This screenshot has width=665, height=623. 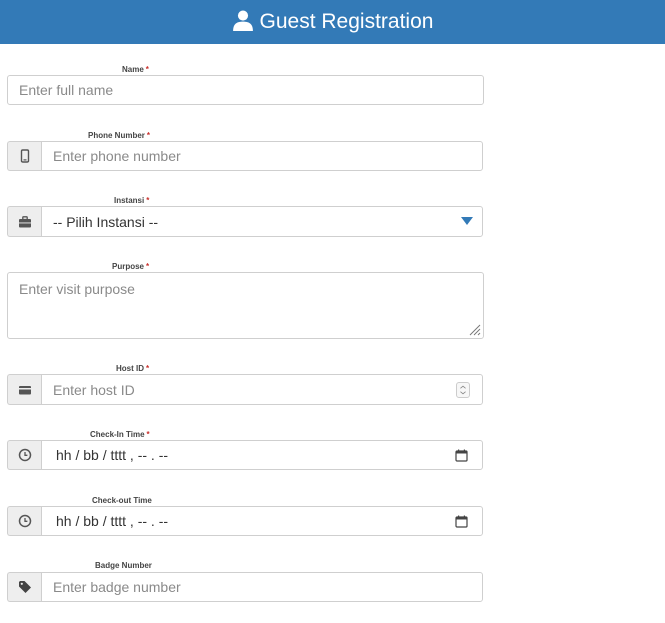 What do you see at coordinates (112, 455) in the screenshot?
I see `check-in-value: hh / bb / tttt , -- . --` at bounding box center [112, 455].